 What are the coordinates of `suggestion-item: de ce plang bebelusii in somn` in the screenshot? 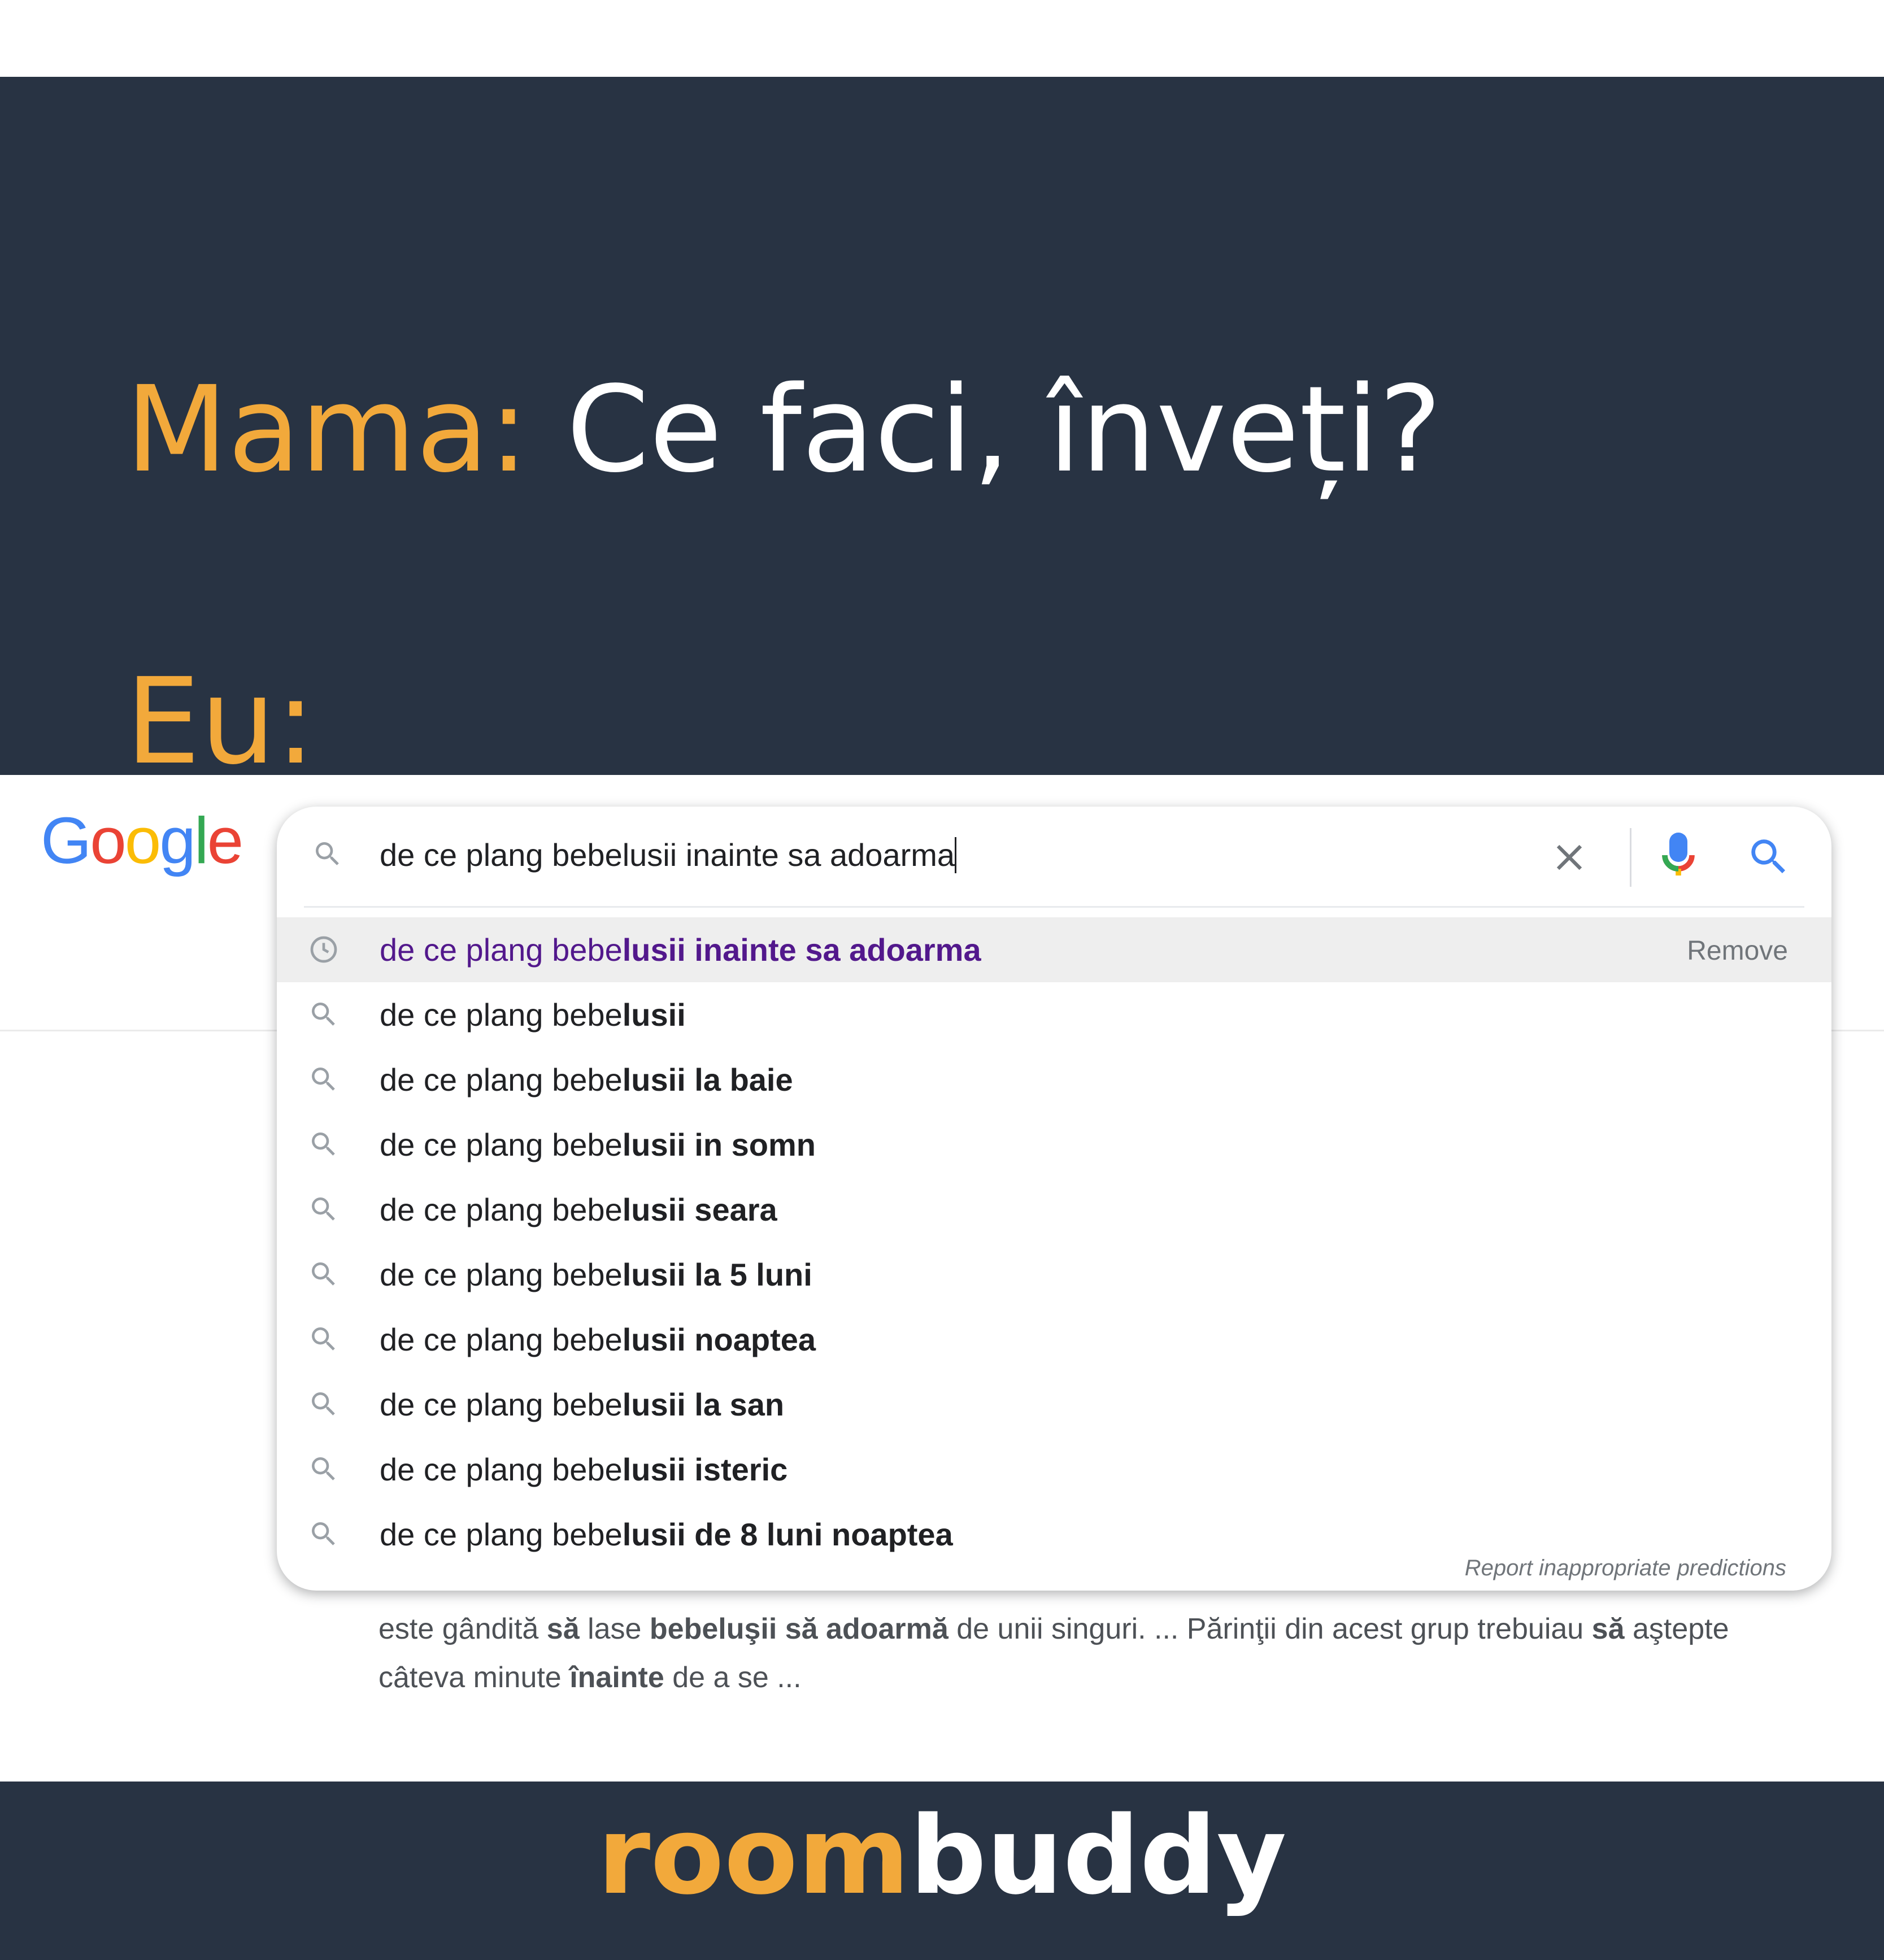 It's located at (1054, 1144).